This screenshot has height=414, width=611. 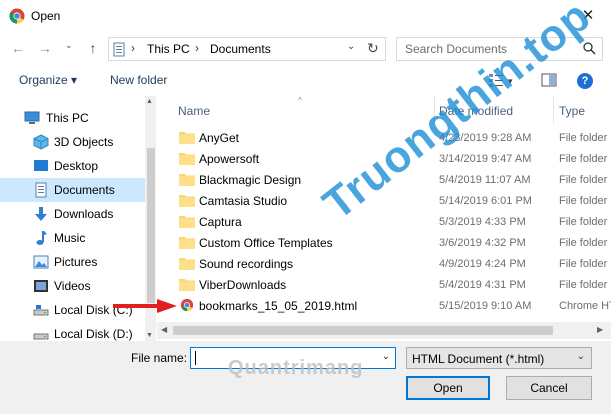 I want to click on file-date: 5/4/2019 11:07 AM, so click(x=485, y=180).